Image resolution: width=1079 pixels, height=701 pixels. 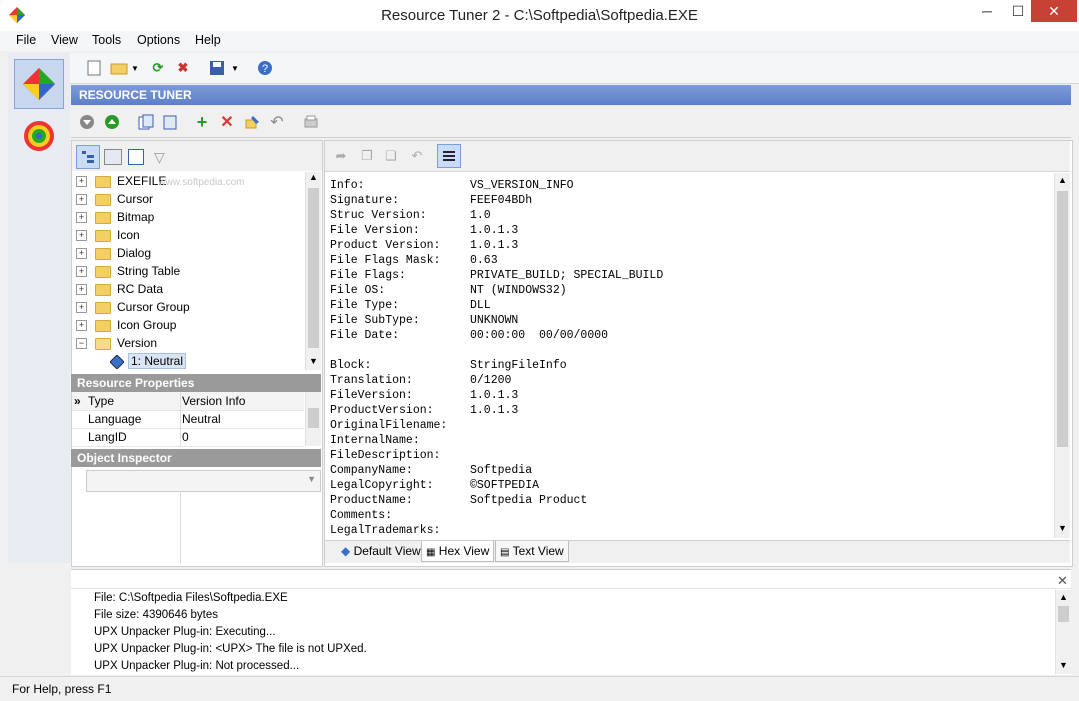 I want to click on save-dropdown-arrow-icon: ▼, so click(x=235, y=68).